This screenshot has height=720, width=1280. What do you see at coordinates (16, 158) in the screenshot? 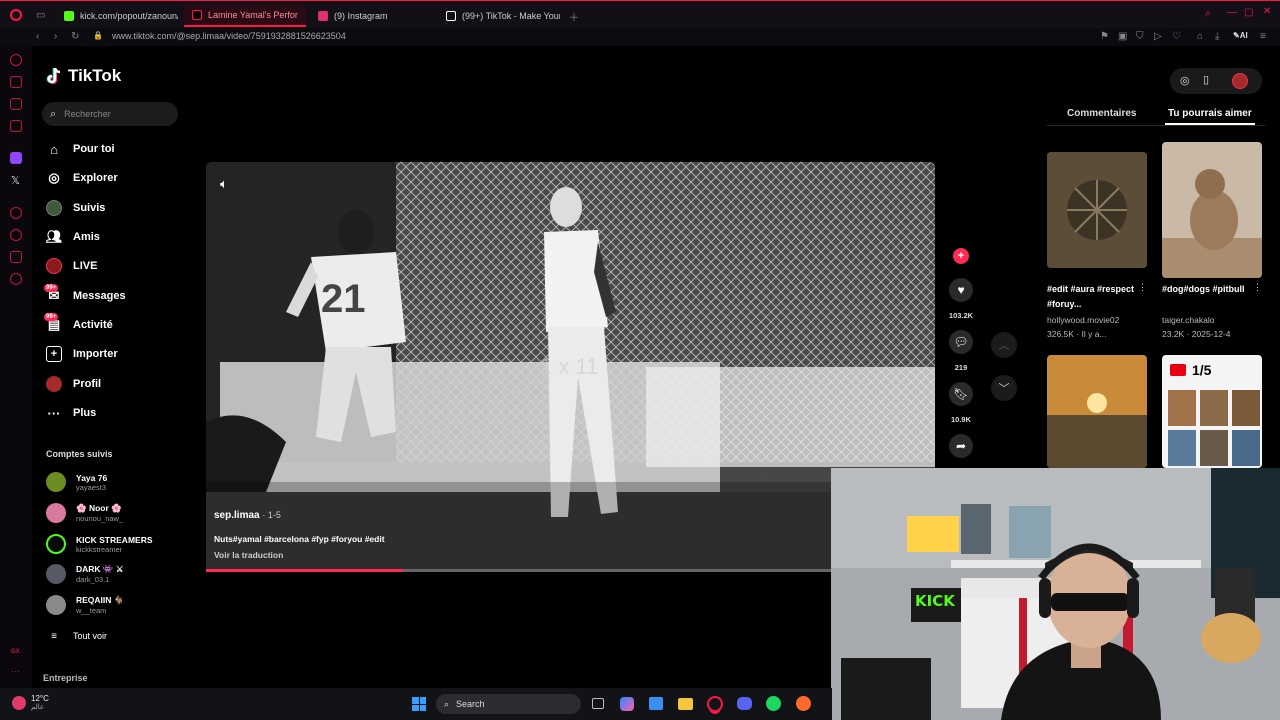
I see `twitch-icon` at bounding box center [16, 158].